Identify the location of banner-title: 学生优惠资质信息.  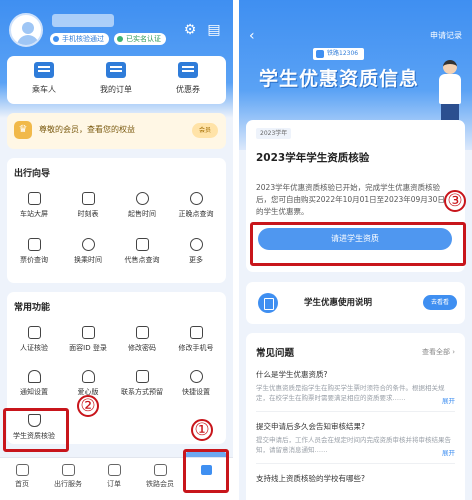
(339, 79).